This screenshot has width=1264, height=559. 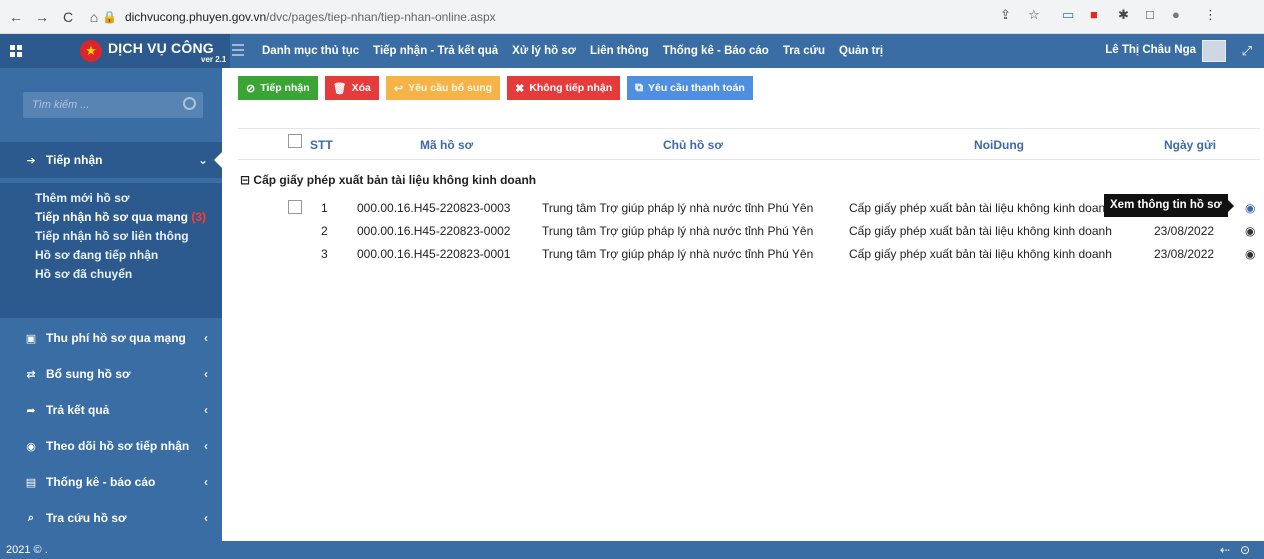 I want to click on sidebar-item-label: Tiếp nhận, so click(x=74, y=160).